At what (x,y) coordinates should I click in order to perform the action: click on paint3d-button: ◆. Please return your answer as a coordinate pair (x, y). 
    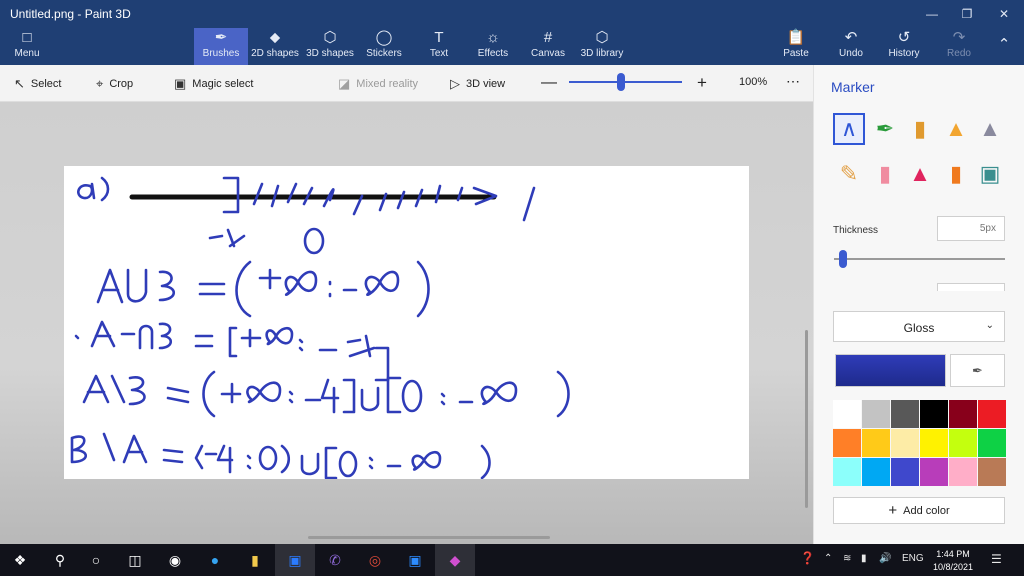
    Looking at the image, I should click on (455, 560).